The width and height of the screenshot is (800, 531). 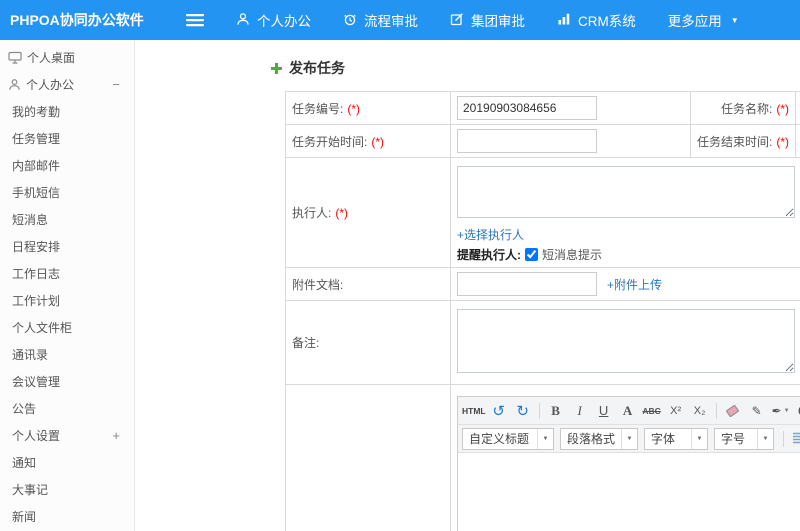 What do you see at coordinates (604, 410) in the screenshot?
I see `underline-button: U` at bounding box center [604, 410].